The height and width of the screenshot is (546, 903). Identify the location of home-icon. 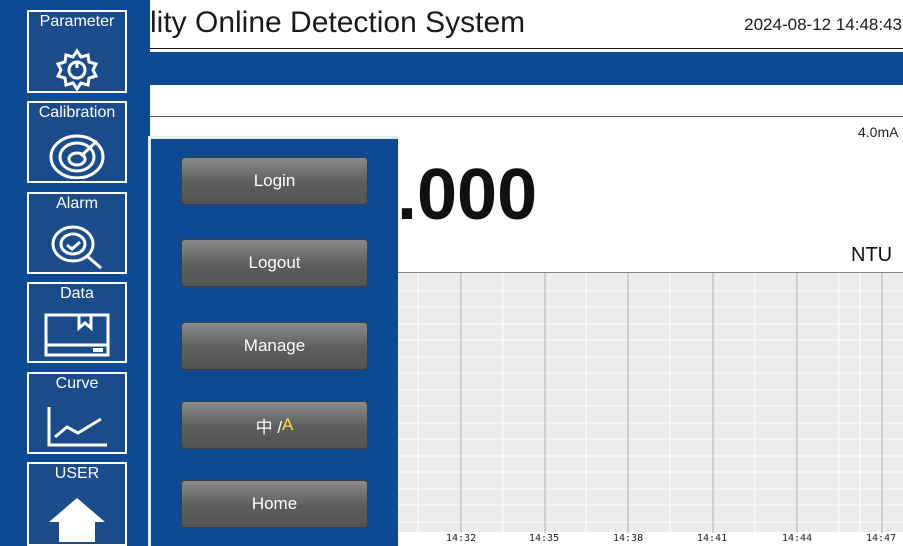
(77, 520).